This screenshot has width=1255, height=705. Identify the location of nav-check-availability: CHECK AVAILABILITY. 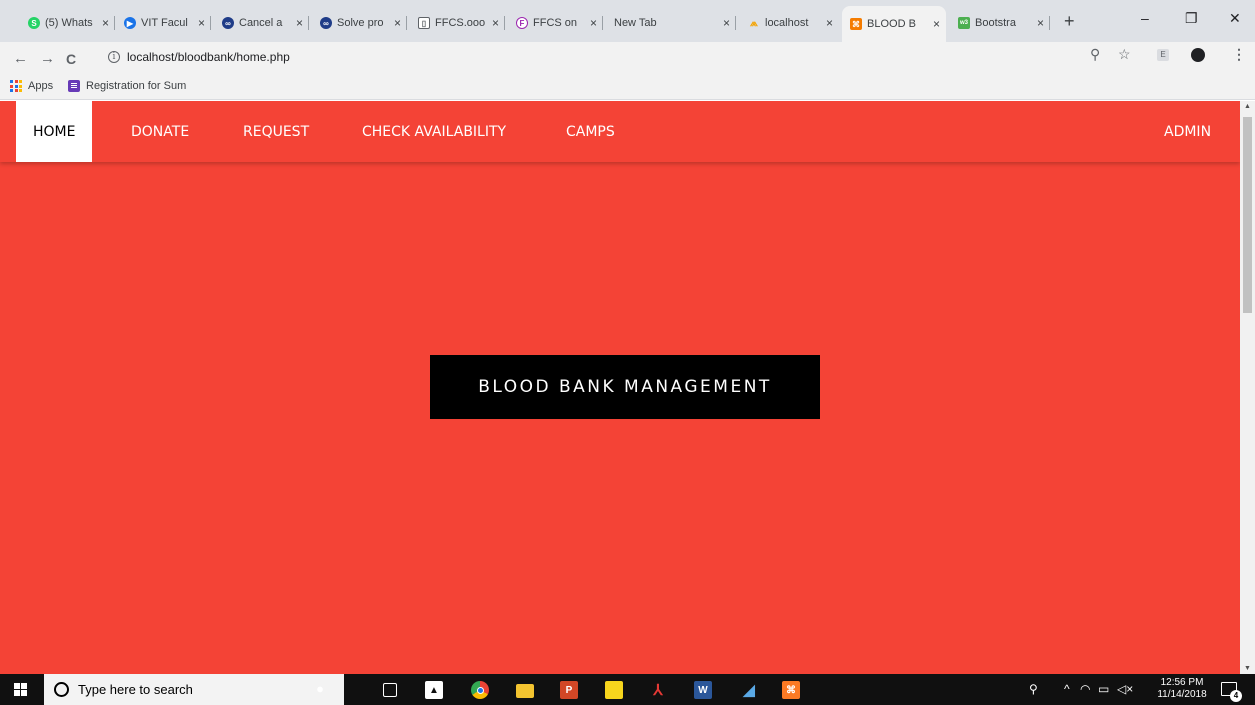
(434, 131).